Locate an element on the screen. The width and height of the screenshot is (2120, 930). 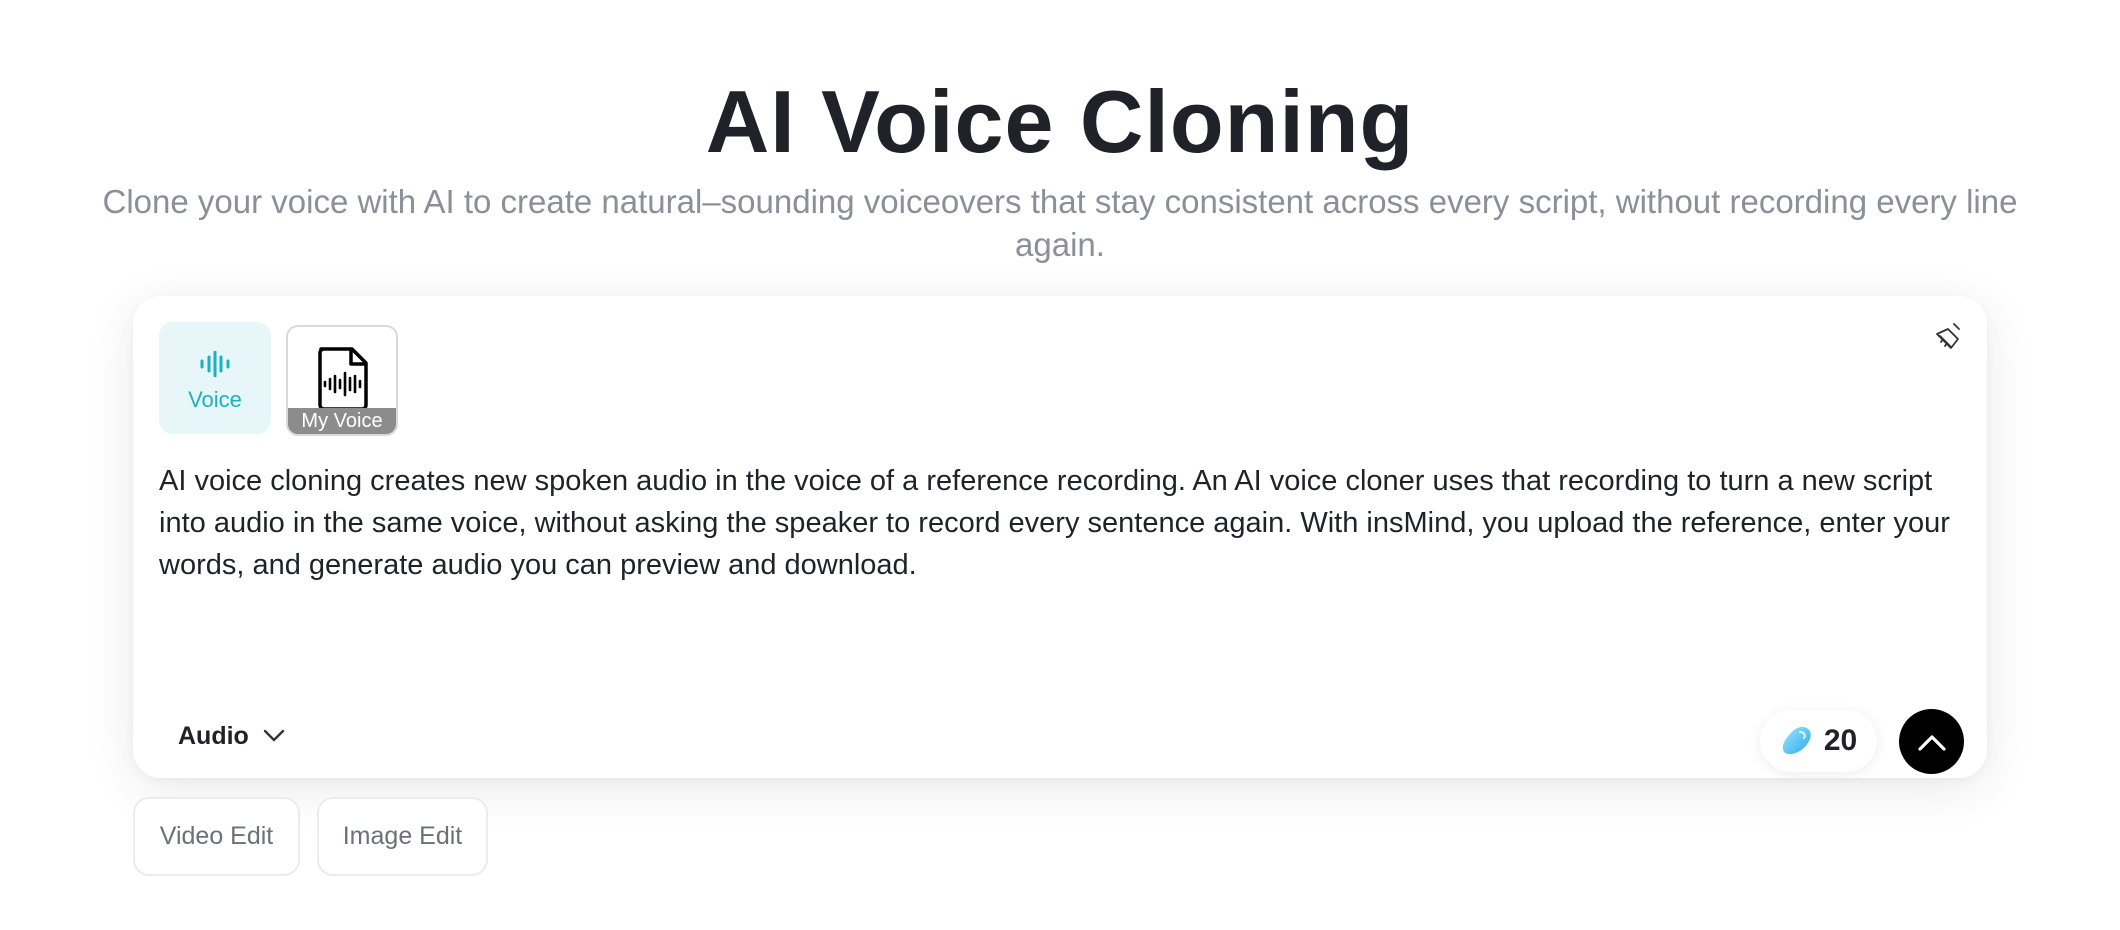
clear-input-button is located at coordinates (1950, 336).